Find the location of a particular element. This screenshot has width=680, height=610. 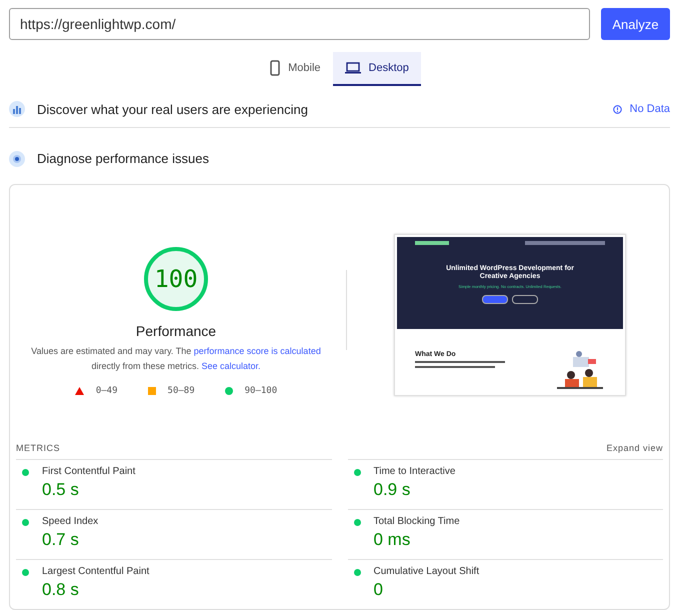

legend-label: 0–49 is located at coordinates (107, 391).